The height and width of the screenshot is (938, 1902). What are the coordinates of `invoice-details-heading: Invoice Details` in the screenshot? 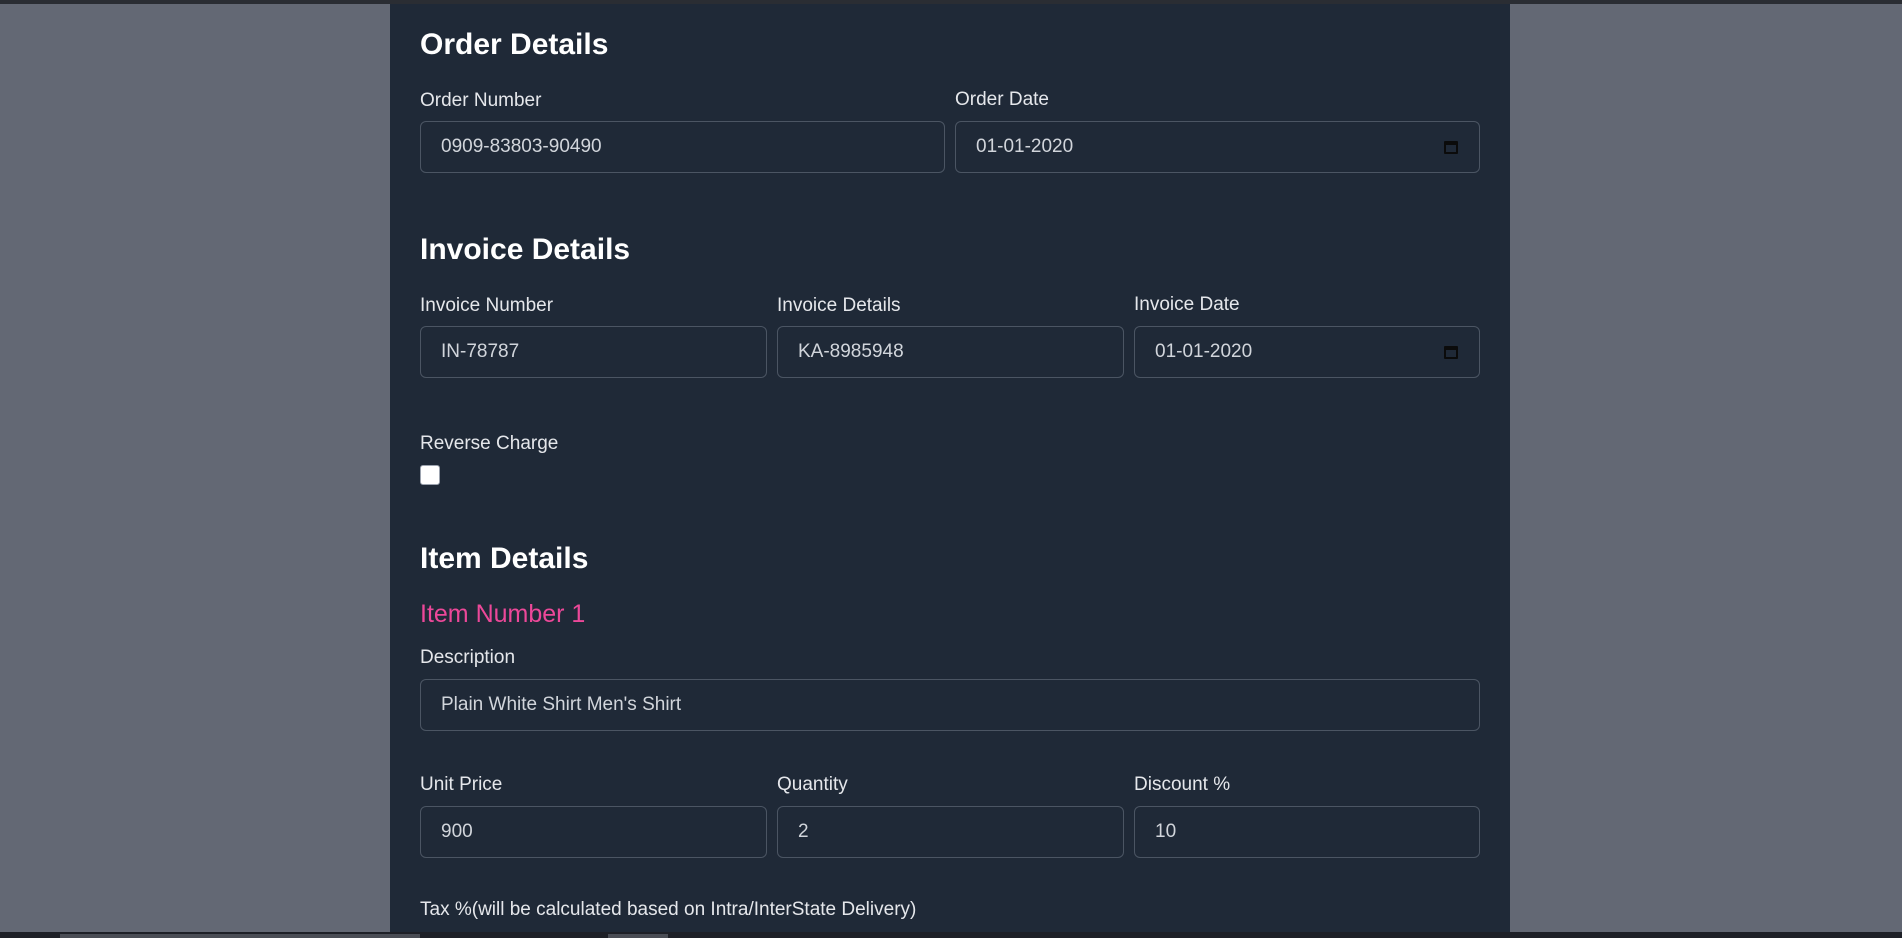 It's located at (525, 249).